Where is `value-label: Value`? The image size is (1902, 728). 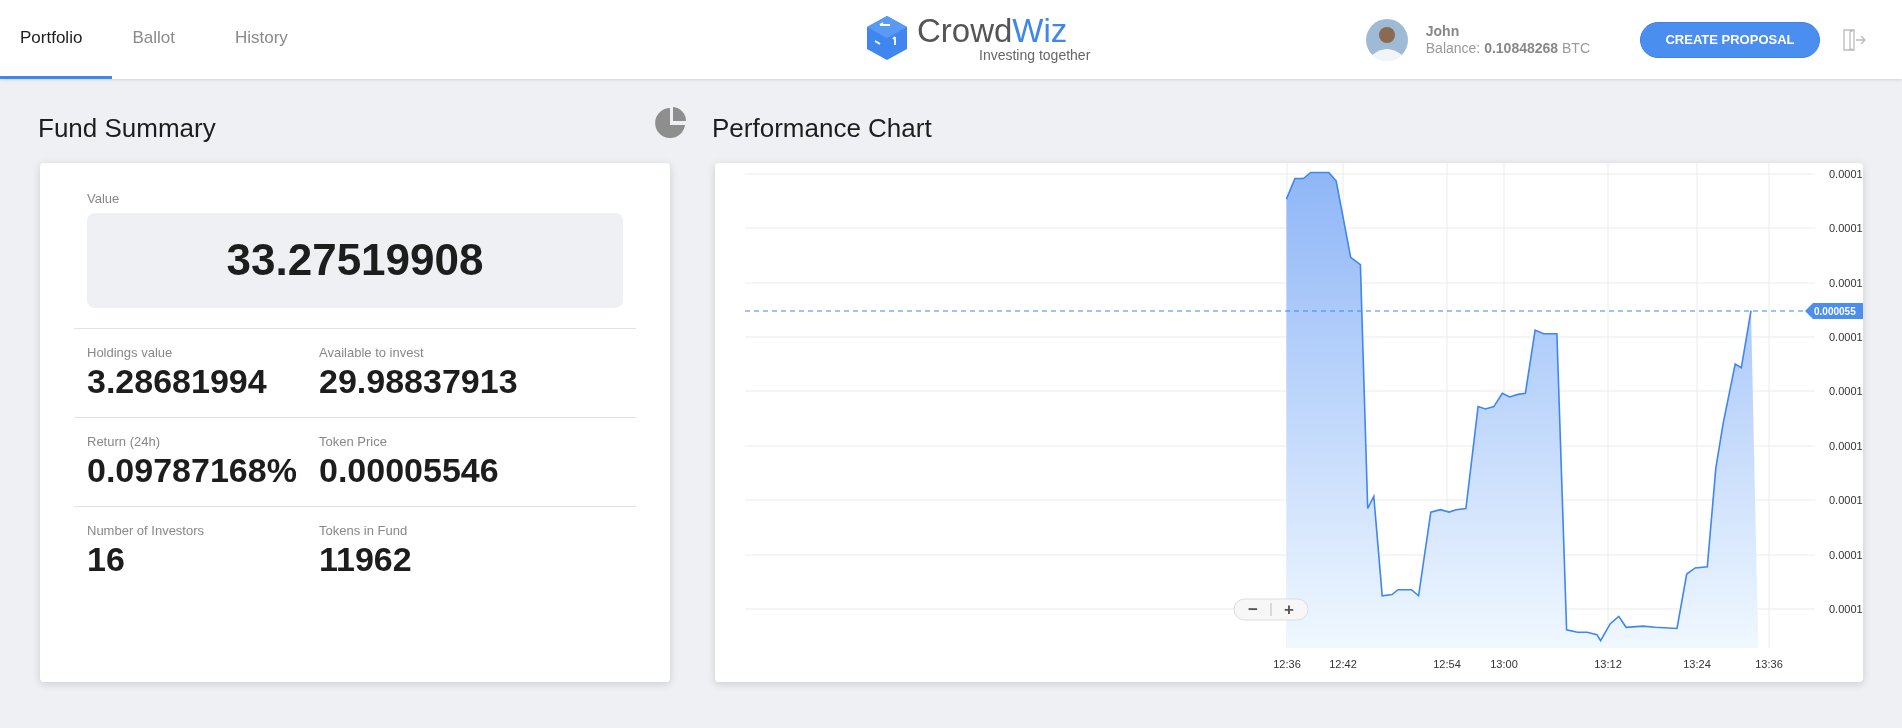
value-label: Value is located at coordinates (104, 199).